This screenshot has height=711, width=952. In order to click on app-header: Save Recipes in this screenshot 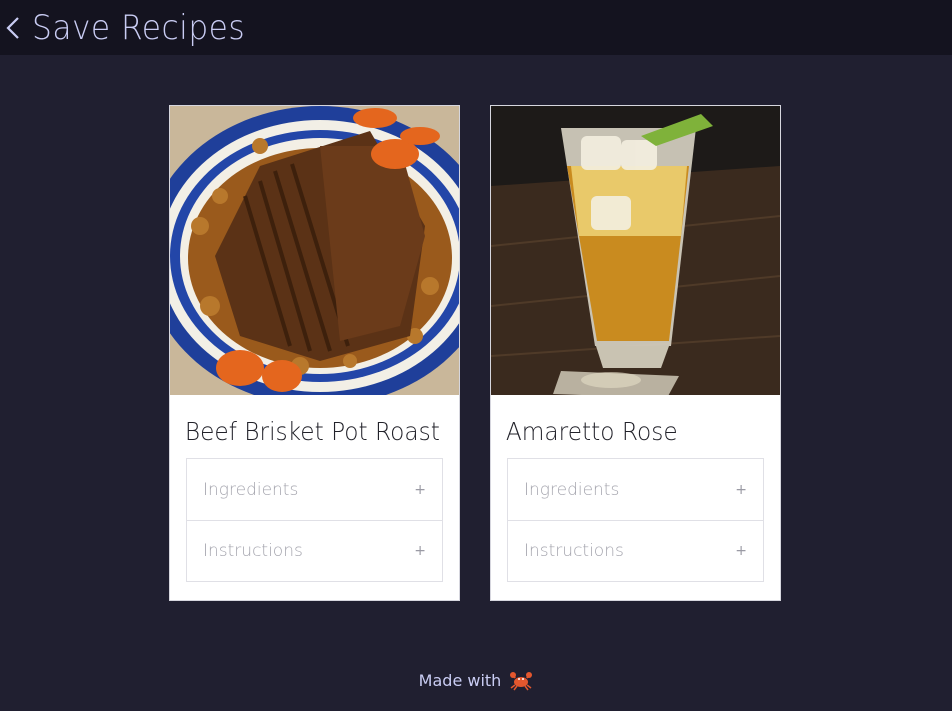, I will do `click(476, 27)`.